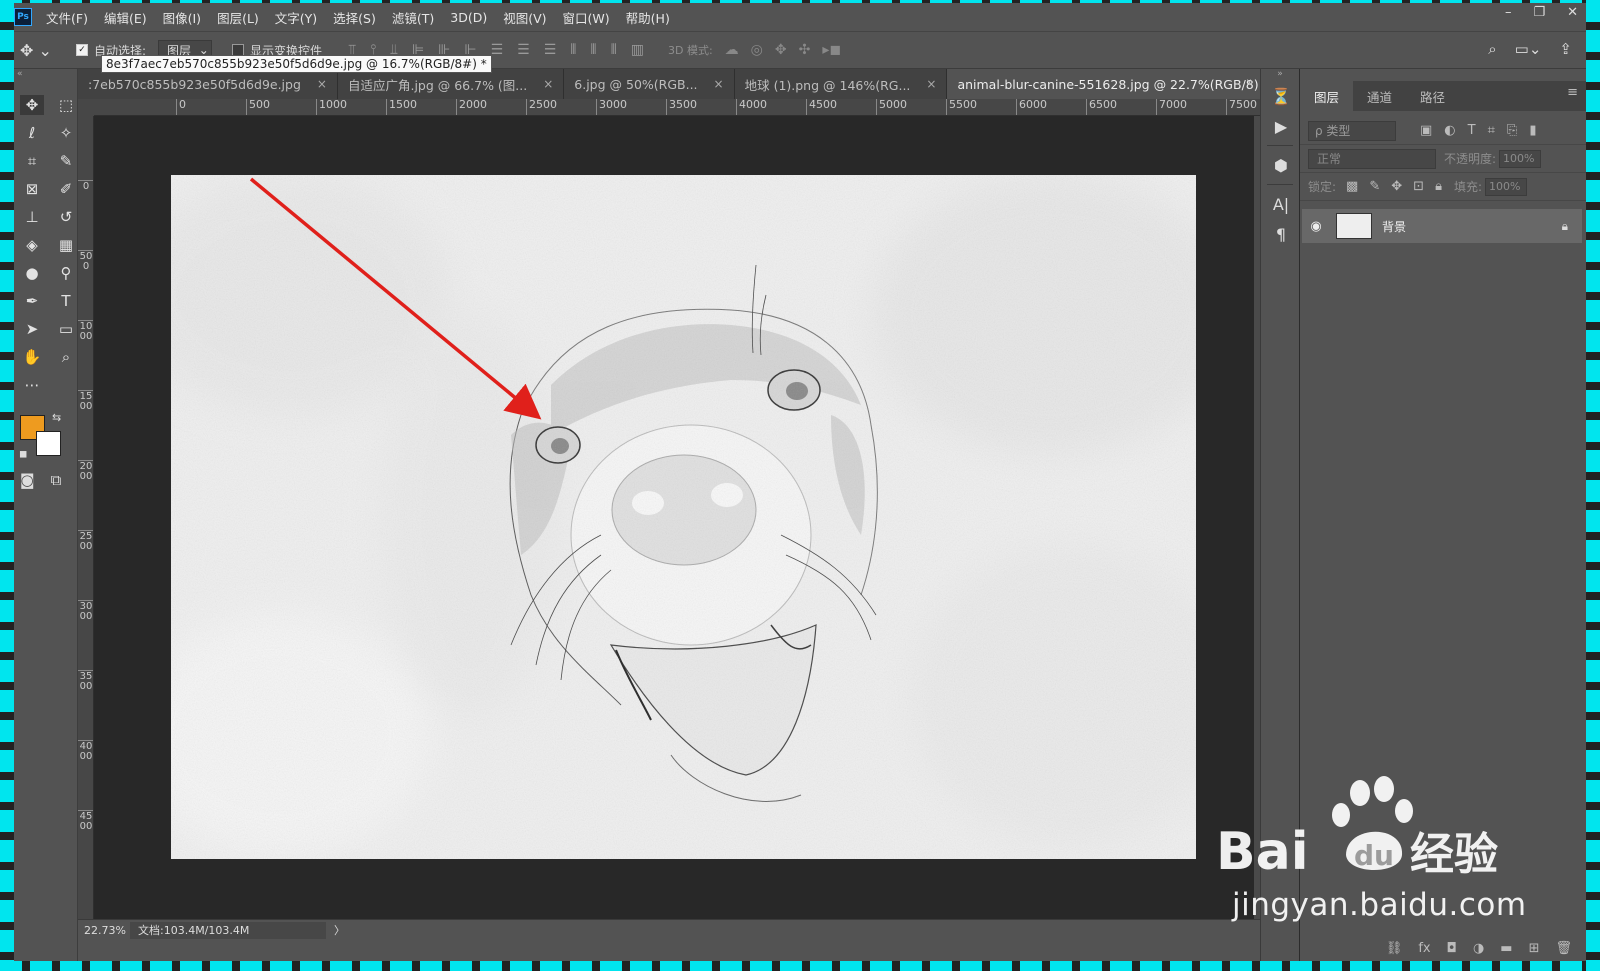 This screenshot has height=971, width=1600. What do you see at coordinates (1508, 12) in the screenshot?
I see `minimize-icon: –` at bounding box center [1508, 12].